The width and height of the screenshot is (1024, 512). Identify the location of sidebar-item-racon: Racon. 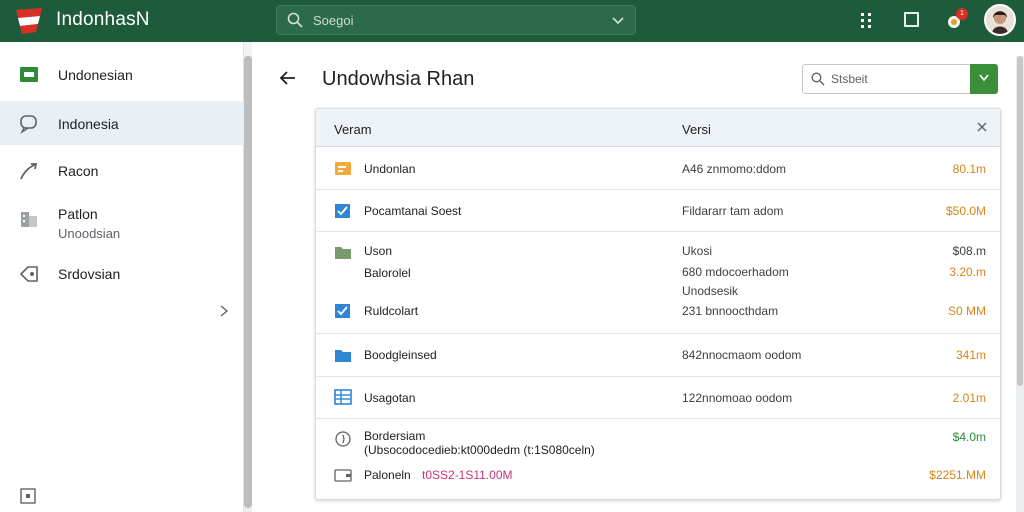
(122, 170).